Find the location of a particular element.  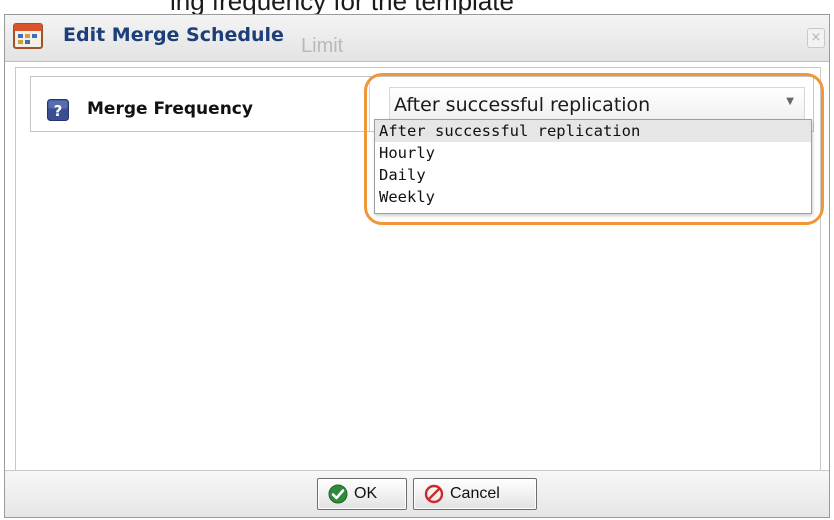

help-question-icon: ? is located at coordinates (58, 110).